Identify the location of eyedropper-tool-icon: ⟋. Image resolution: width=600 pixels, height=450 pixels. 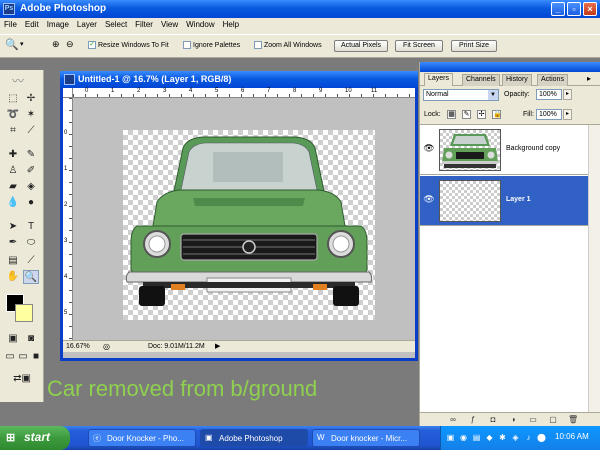
(31, 261).